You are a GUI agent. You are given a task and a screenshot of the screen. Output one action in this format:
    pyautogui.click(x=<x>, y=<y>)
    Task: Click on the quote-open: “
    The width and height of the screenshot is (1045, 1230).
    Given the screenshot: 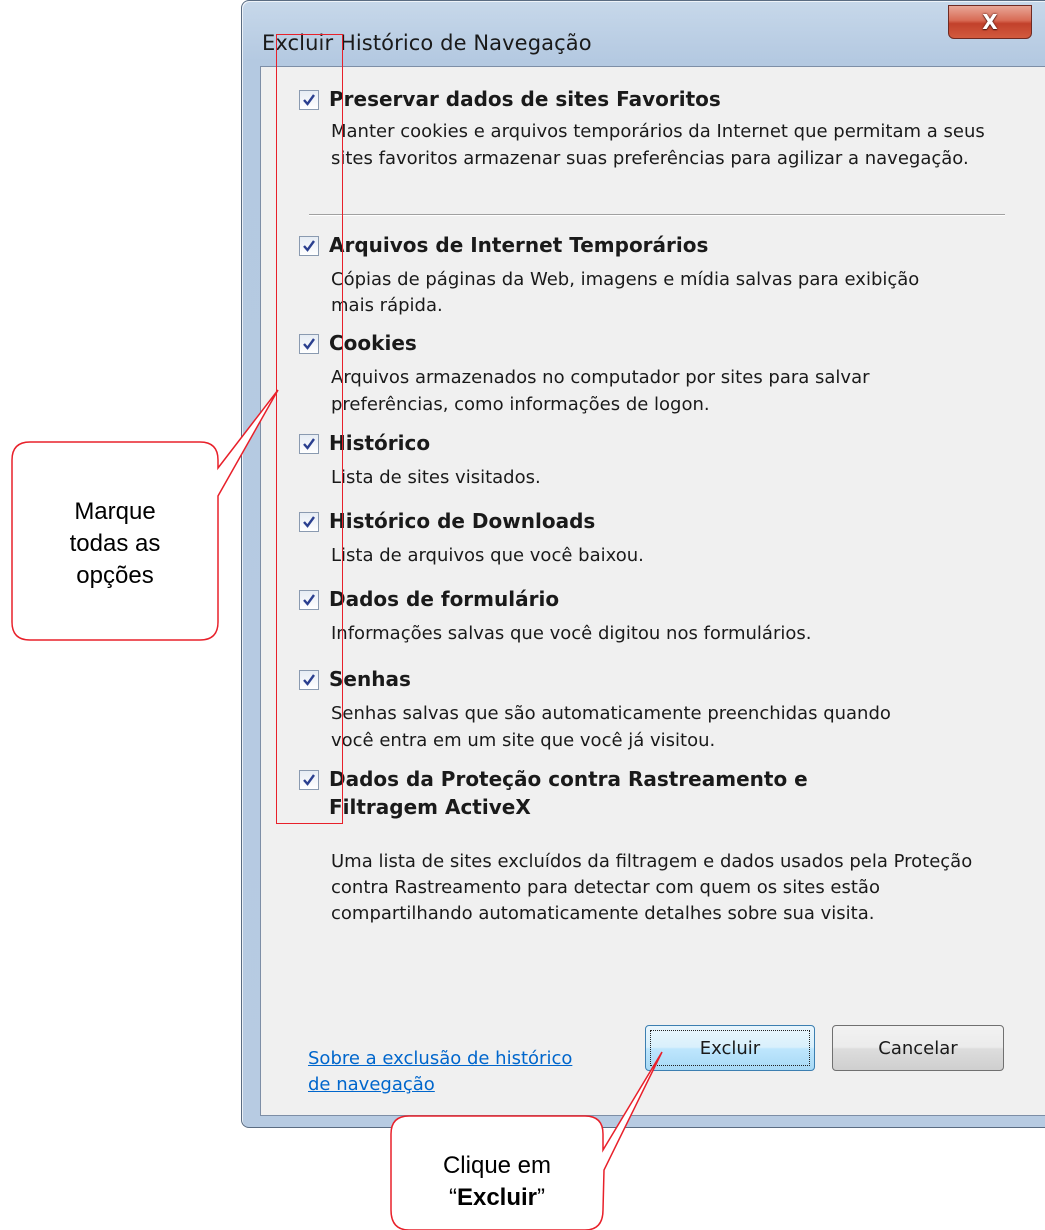 What is the action you would take?
    pyautogui.click(x=452, y=1197)
    